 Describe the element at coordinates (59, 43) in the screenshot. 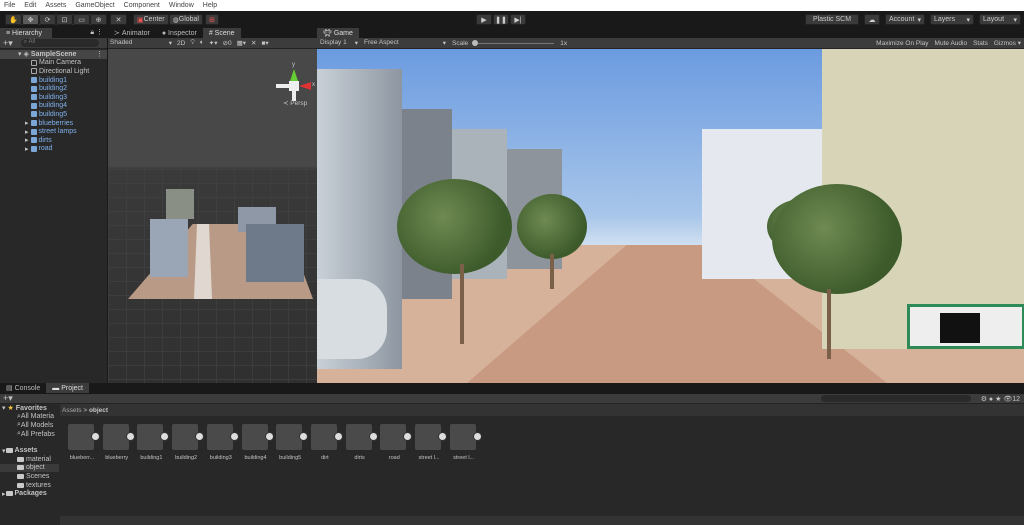

I see `hierarchy-search-input: ⌕ All` at that location.